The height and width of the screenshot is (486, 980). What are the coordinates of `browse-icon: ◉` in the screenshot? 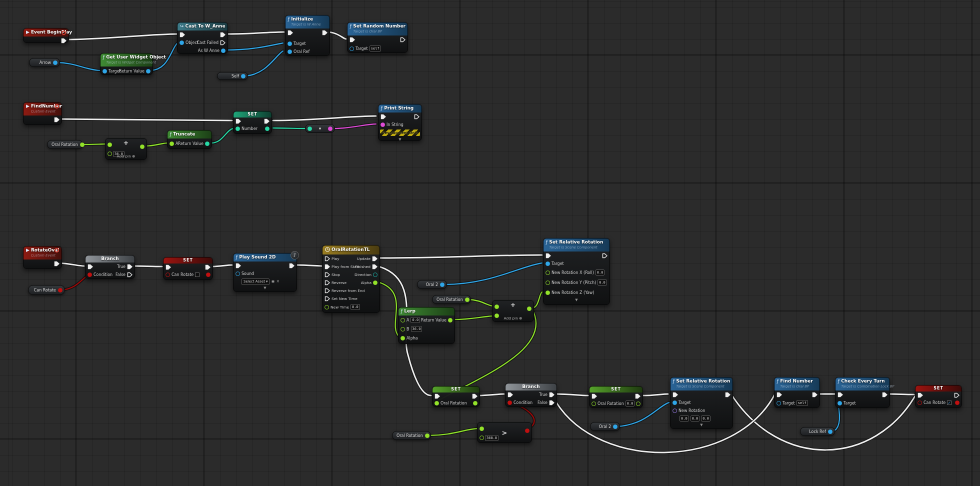 It's located at (272, 281).